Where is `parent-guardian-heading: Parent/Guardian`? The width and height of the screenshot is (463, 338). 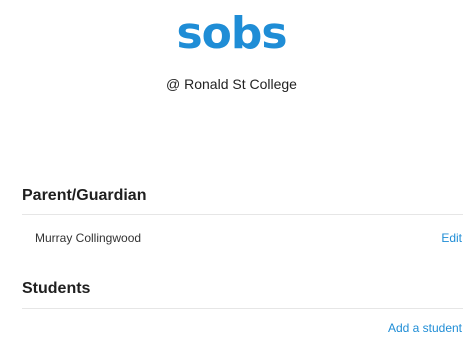 parent-guardian-heading: Parent/Guardian is located at coordinates (84, 195).